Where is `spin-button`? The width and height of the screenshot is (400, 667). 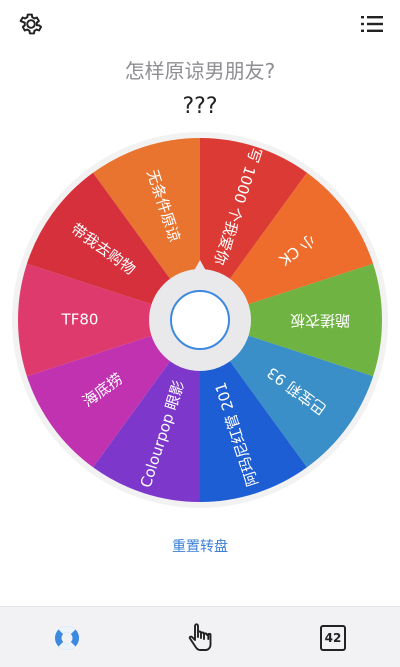 spin-button is located at coordinates (200, 320).